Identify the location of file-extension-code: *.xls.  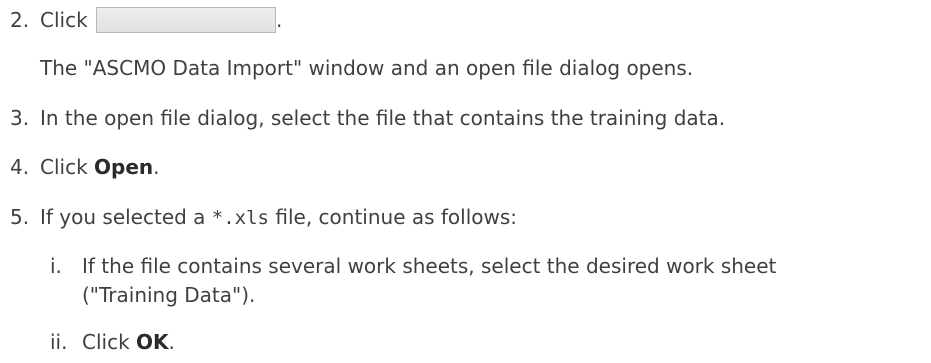
(240, 218).